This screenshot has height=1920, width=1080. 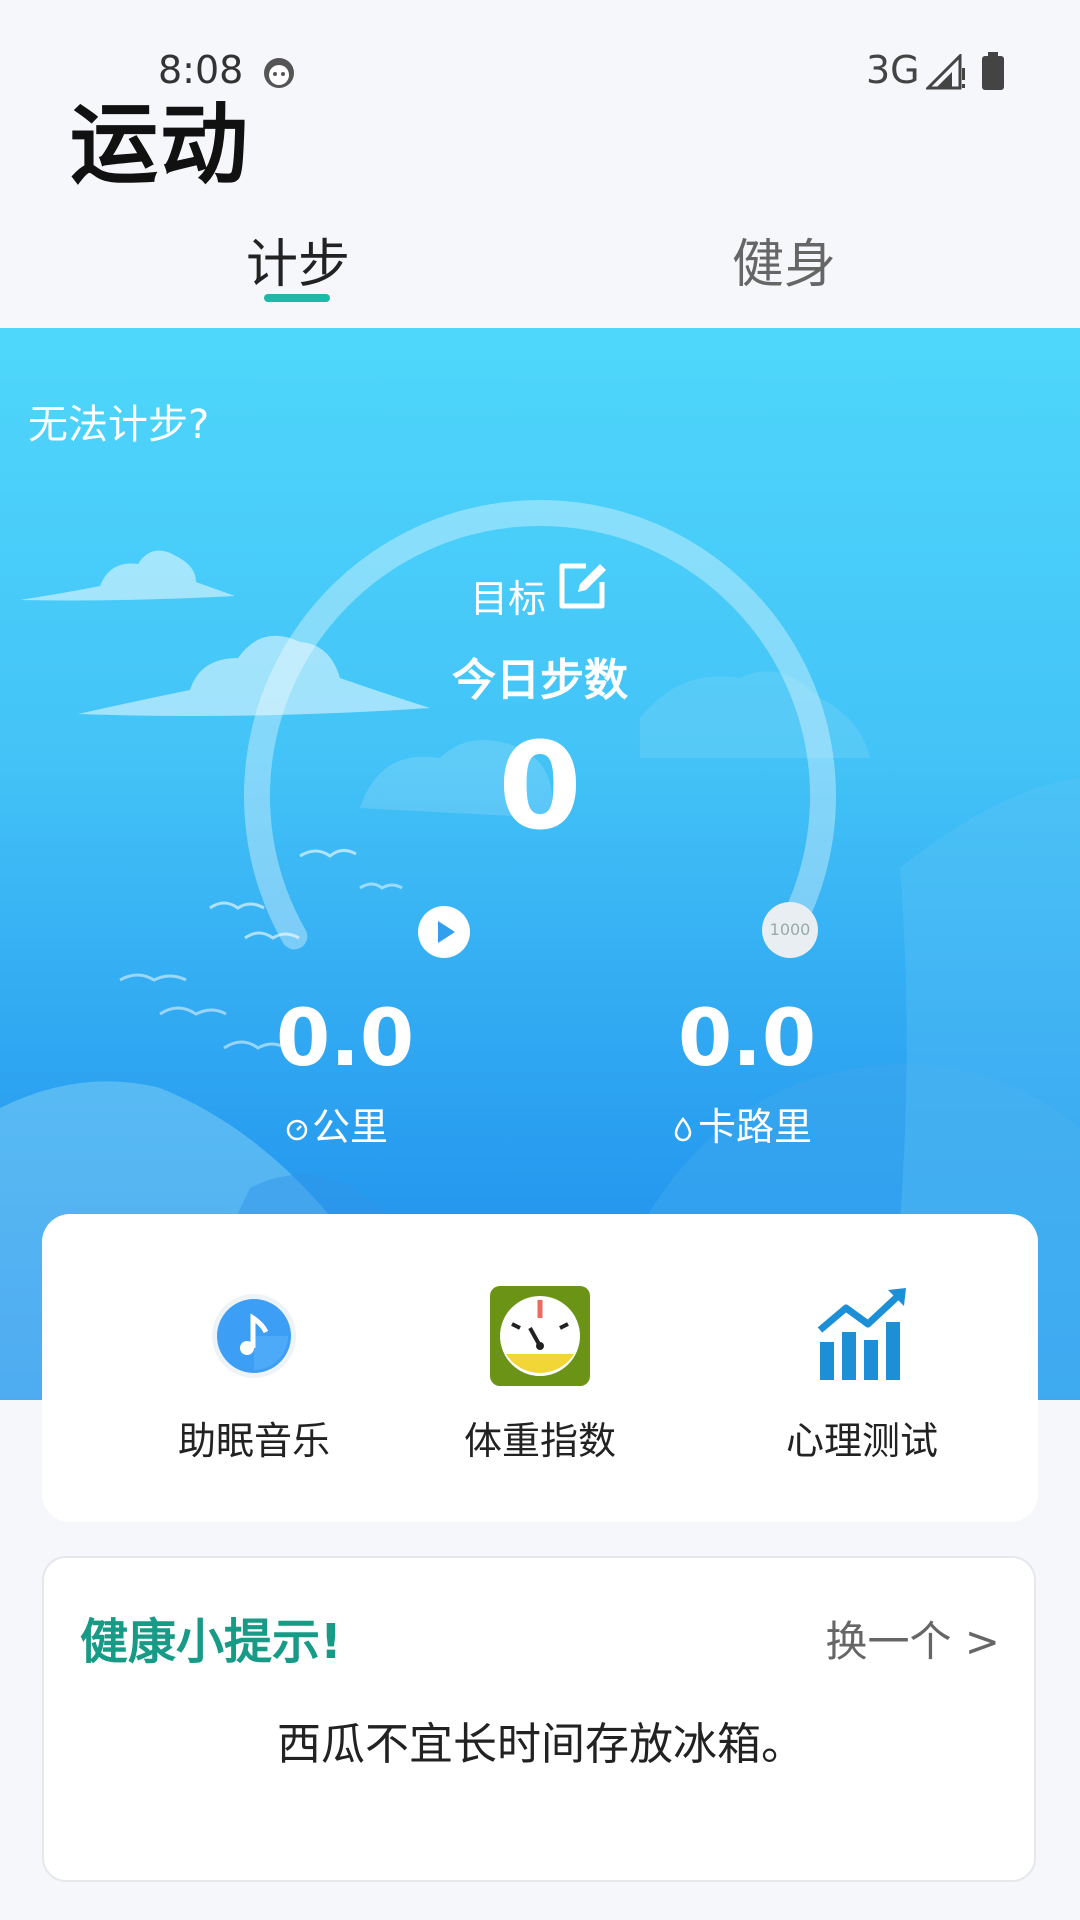 I want to click on distance-value: 0.0, so click(x=345, y=1039).